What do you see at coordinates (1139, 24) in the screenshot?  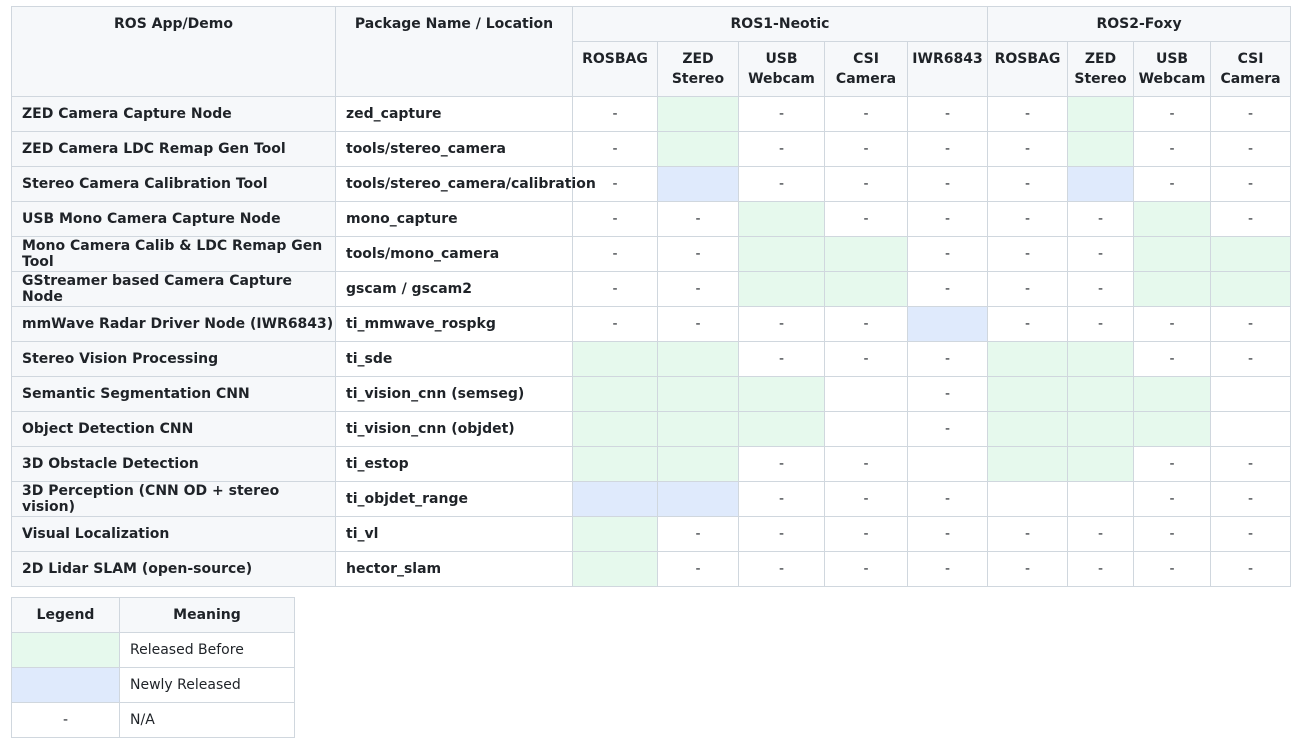 I see `group-header-ros2: ROS2-Foxy` at bounding box center [1139, 24].